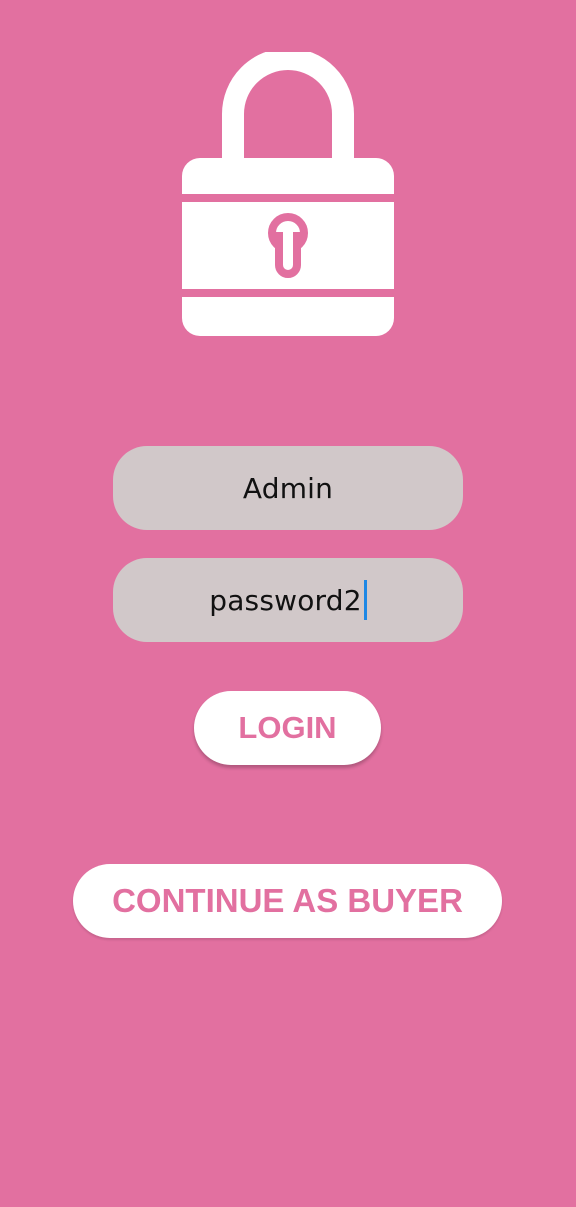  Describe the element at coordinates (365, 600) in the screenshot. I see `text-cursor` at that location.